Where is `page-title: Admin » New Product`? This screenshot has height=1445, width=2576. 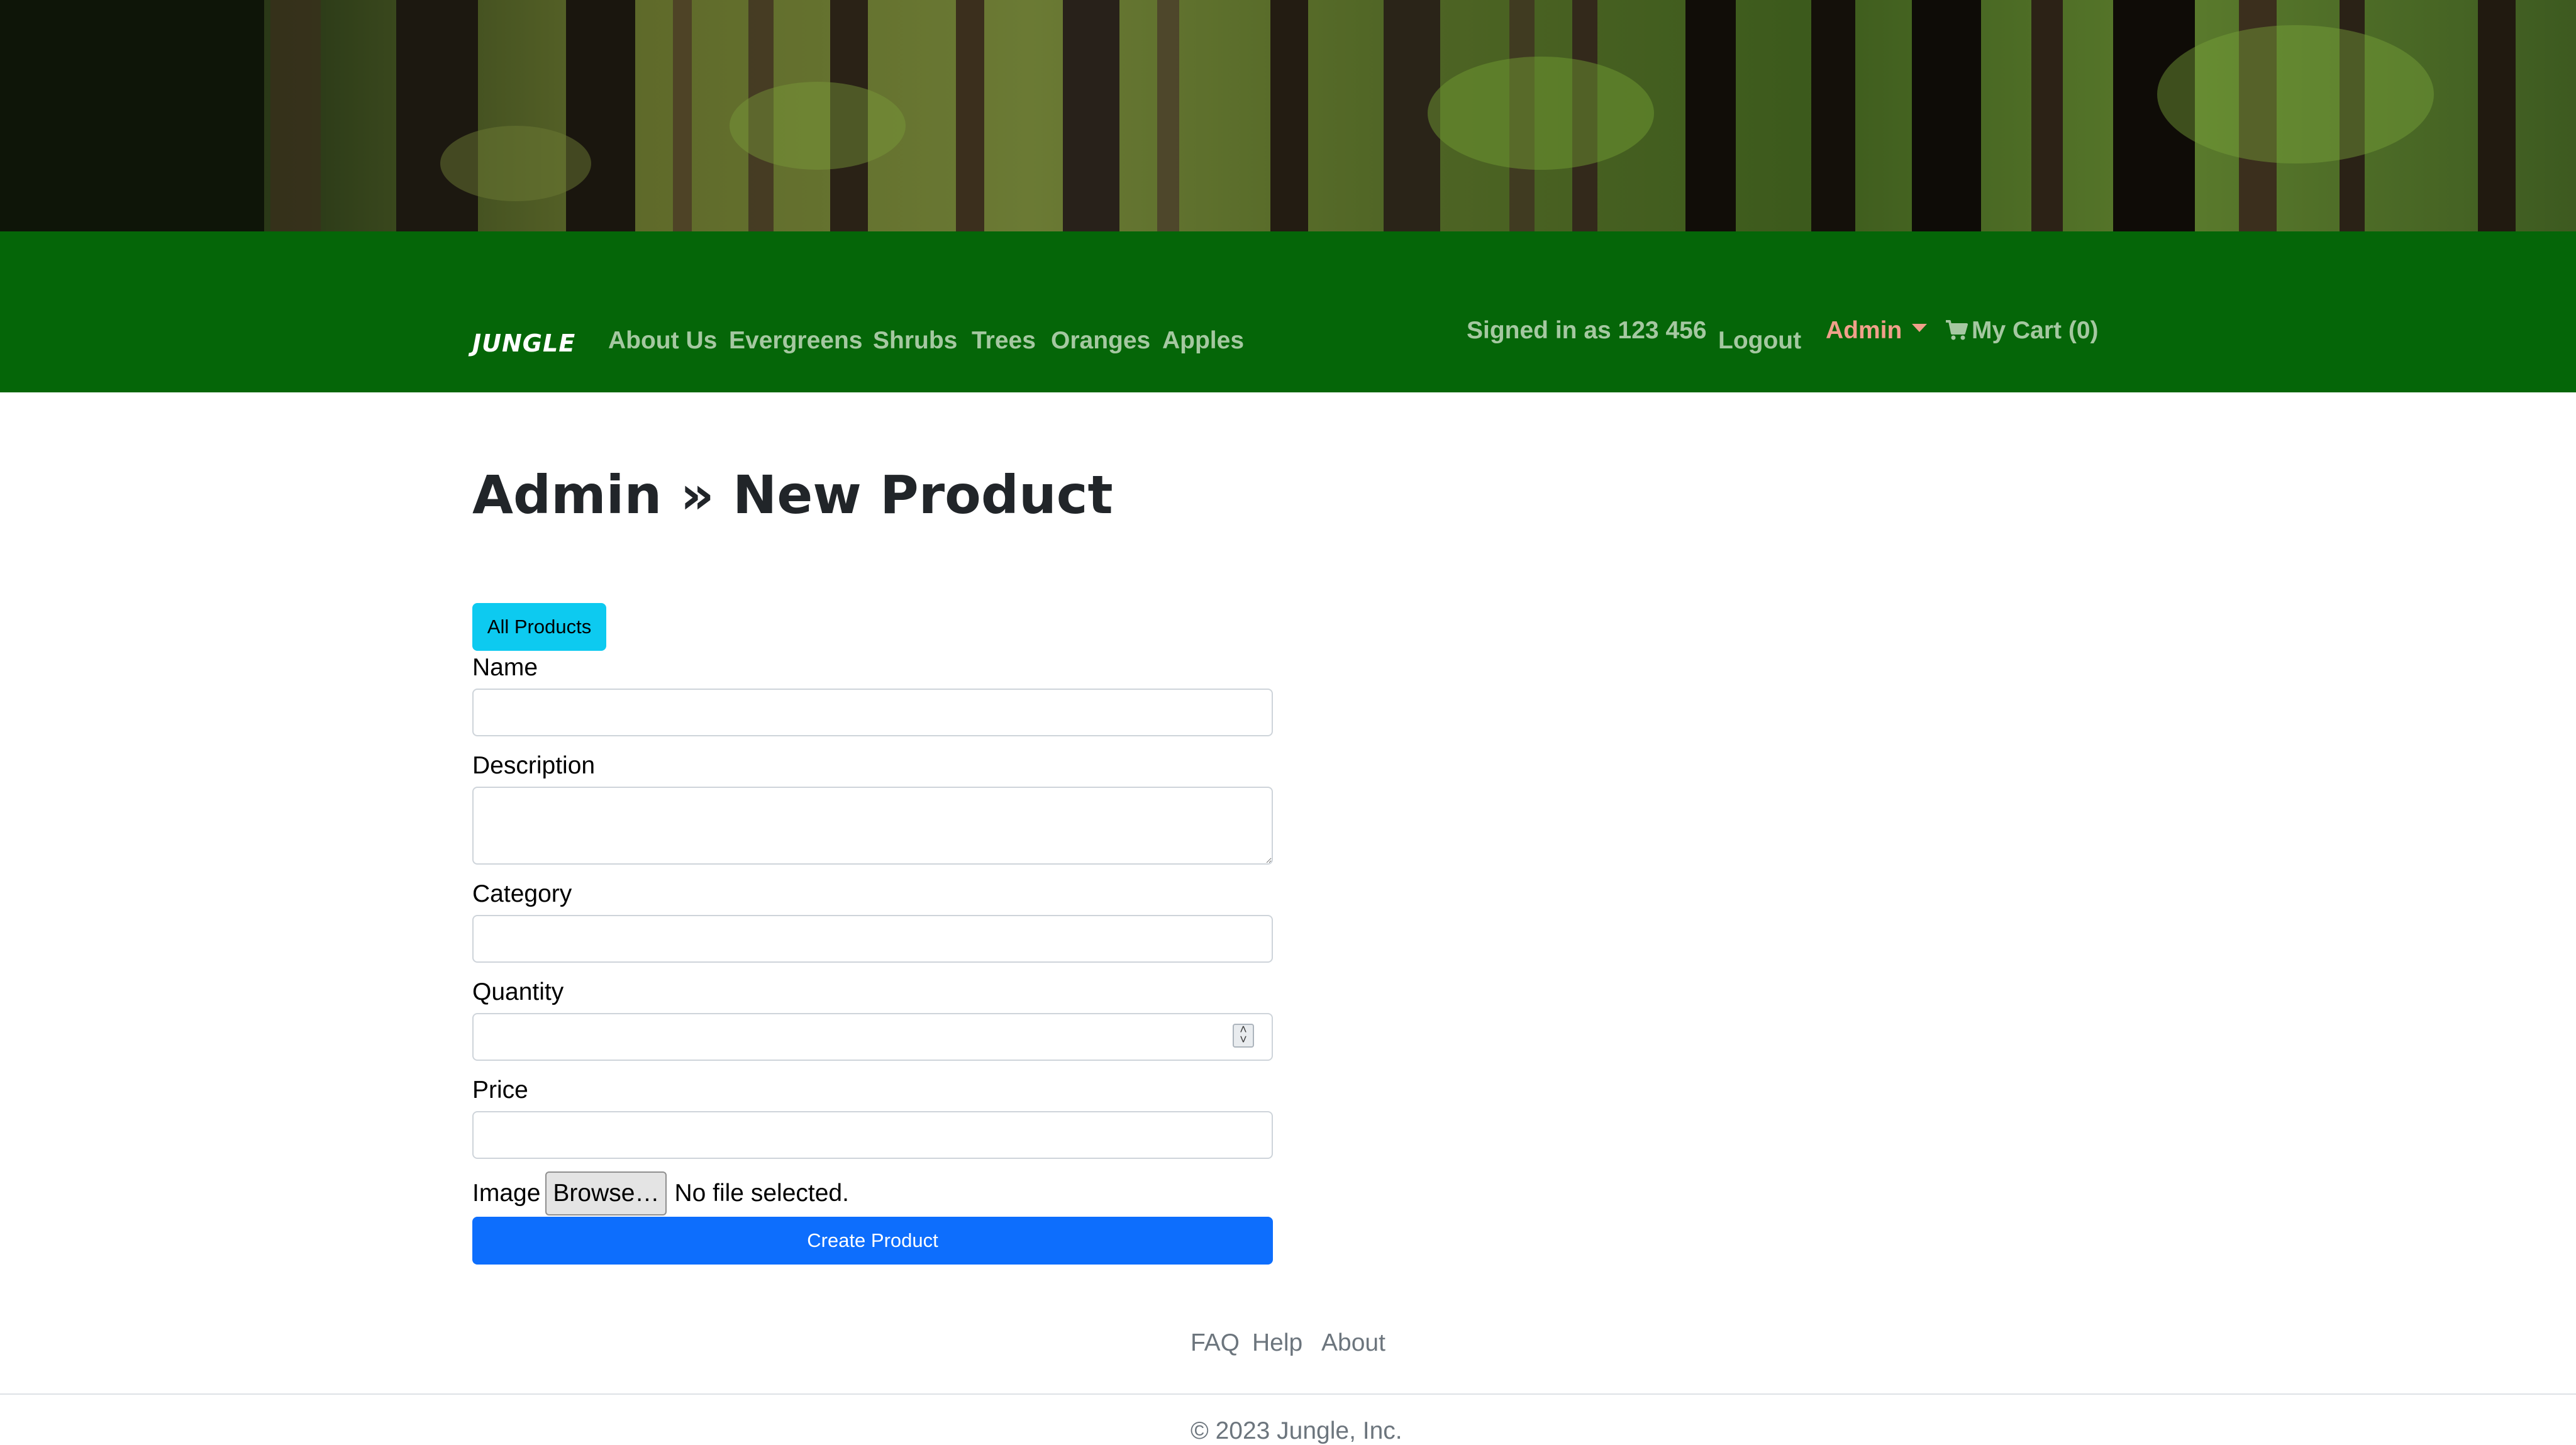
page-title: Admin » New Product is located at coordinates (792, 495).